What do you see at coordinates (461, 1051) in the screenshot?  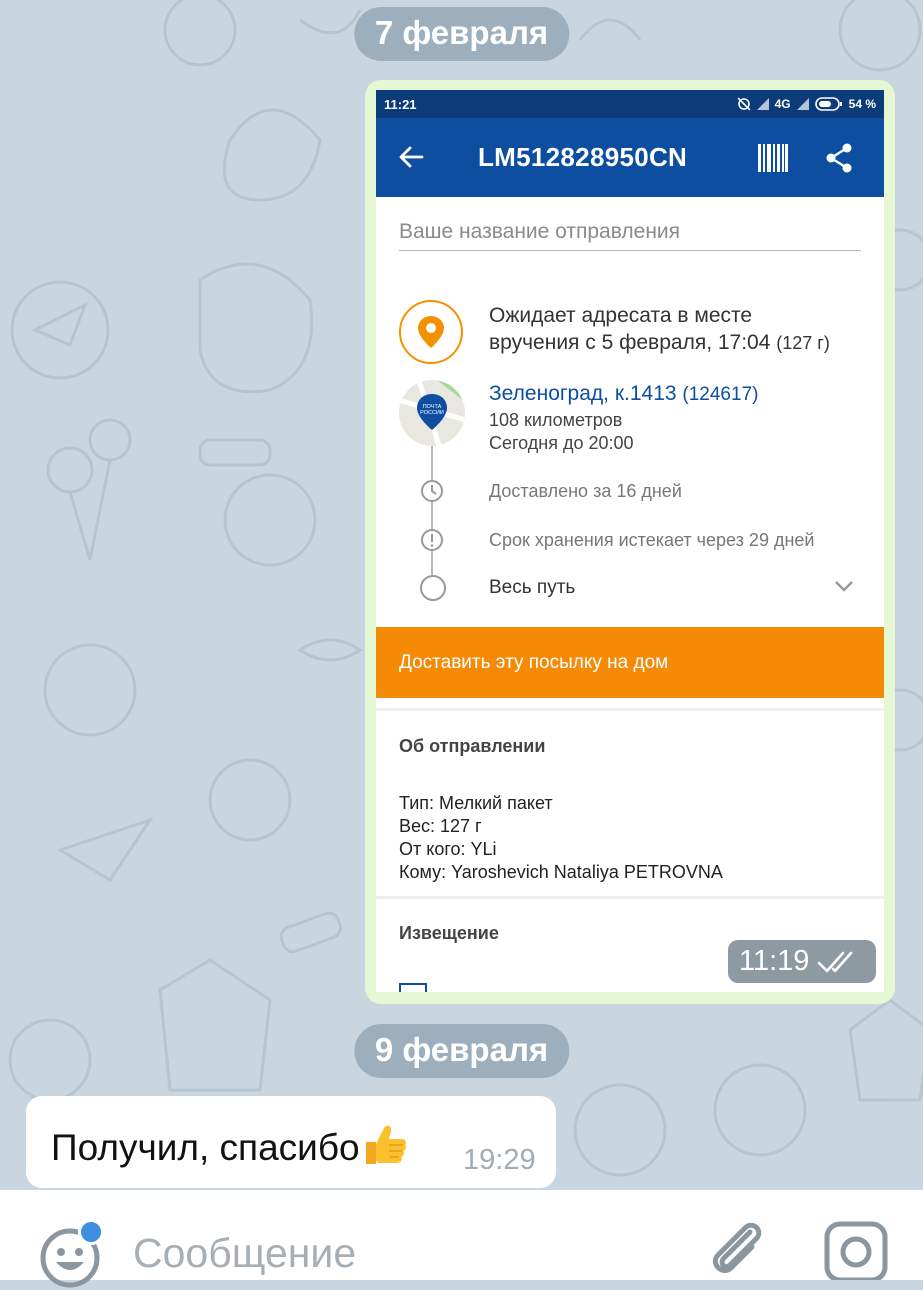 I see `date-separator: 9 февраля` at bounding box center [461, 1051].